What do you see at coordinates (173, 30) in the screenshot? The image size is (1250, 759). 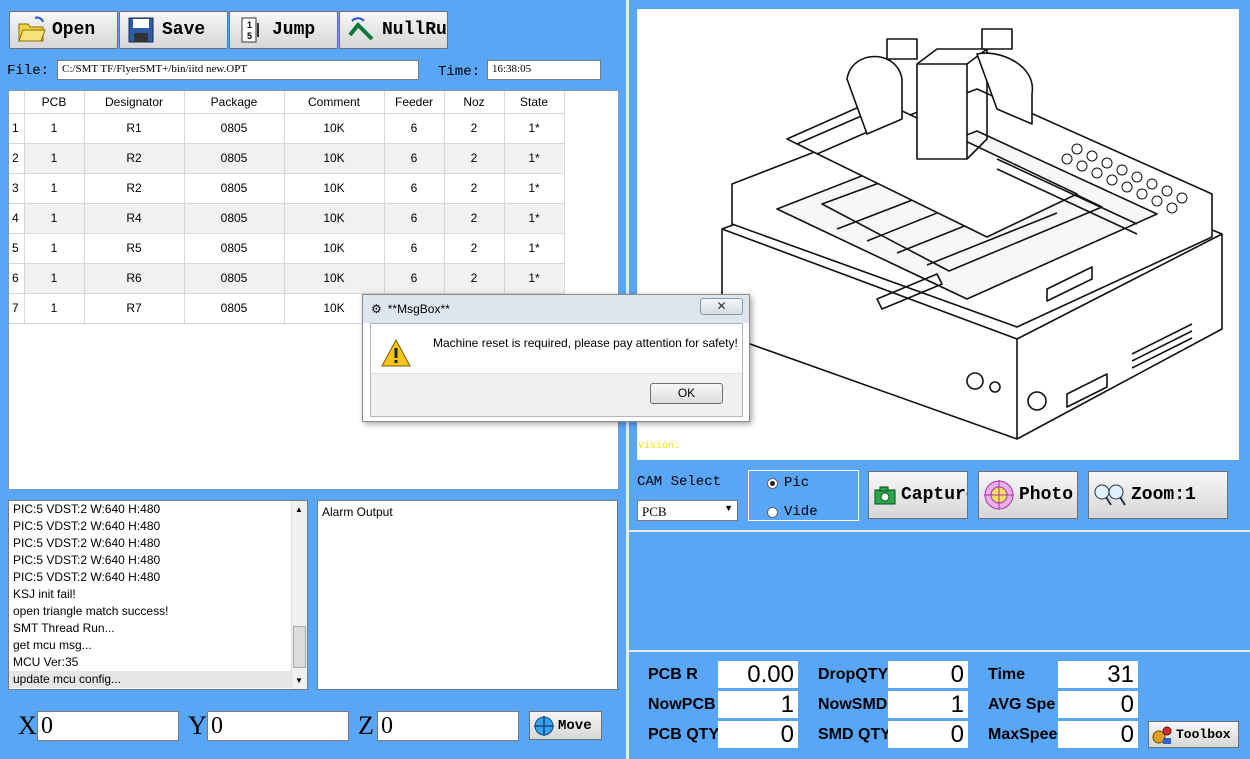 I see `save-button: Save` at bounding box center [173, 30].